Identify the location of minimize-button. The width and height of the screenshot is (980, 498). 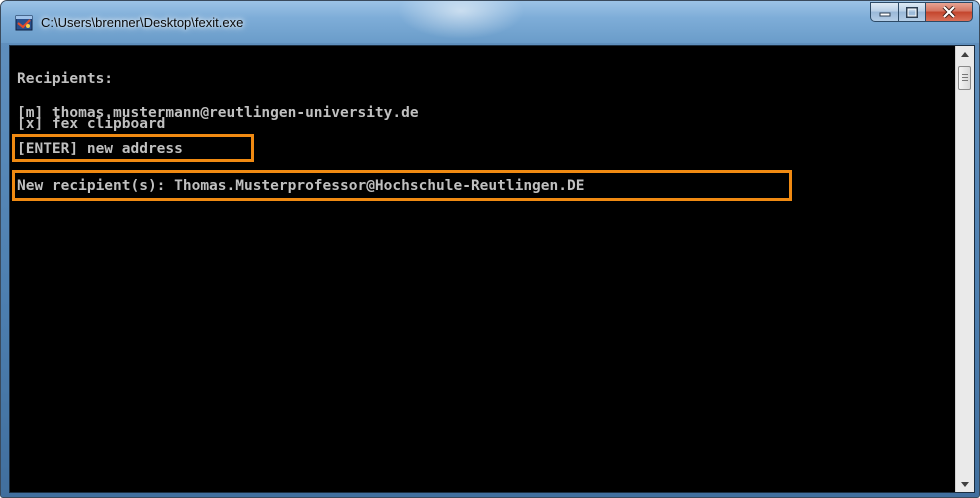
(884, 12).